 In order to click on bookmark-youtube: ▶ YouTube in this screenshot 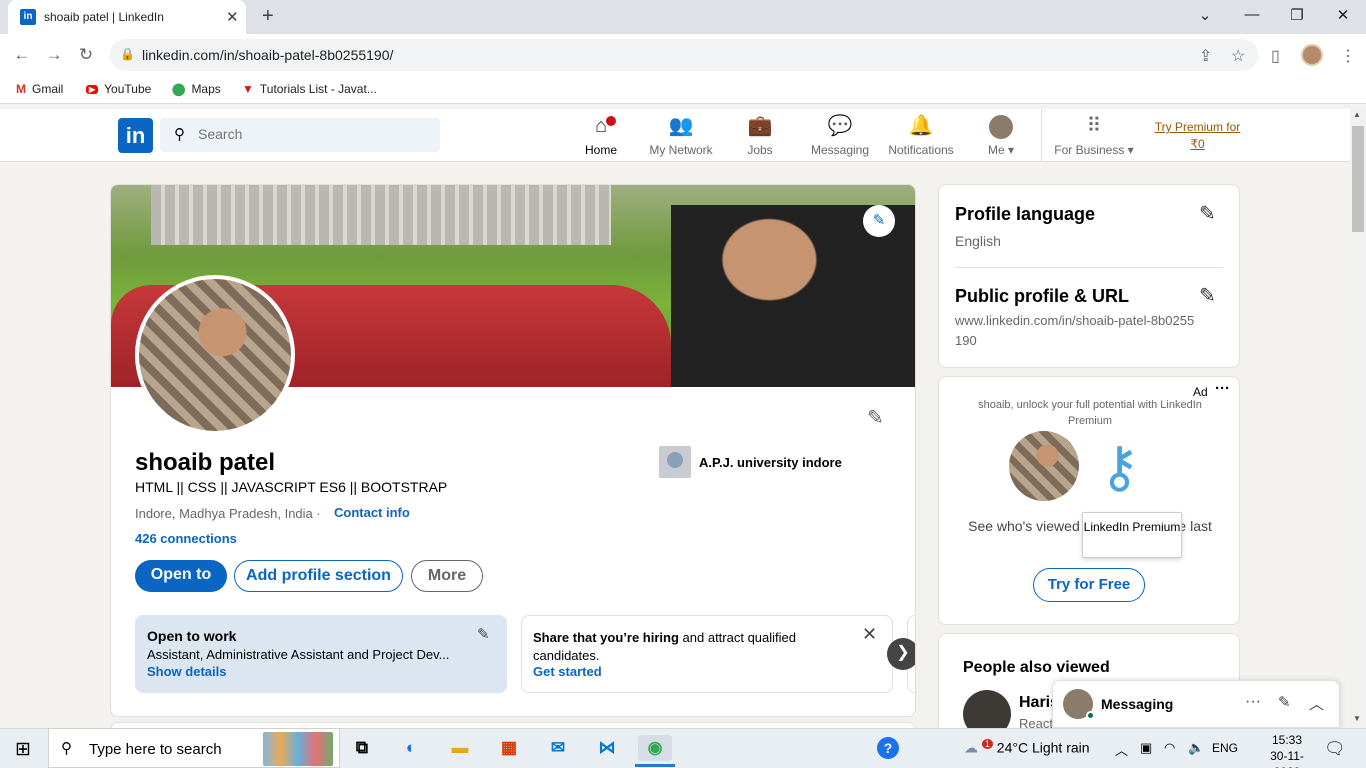, I will do `click(118, 89)`.